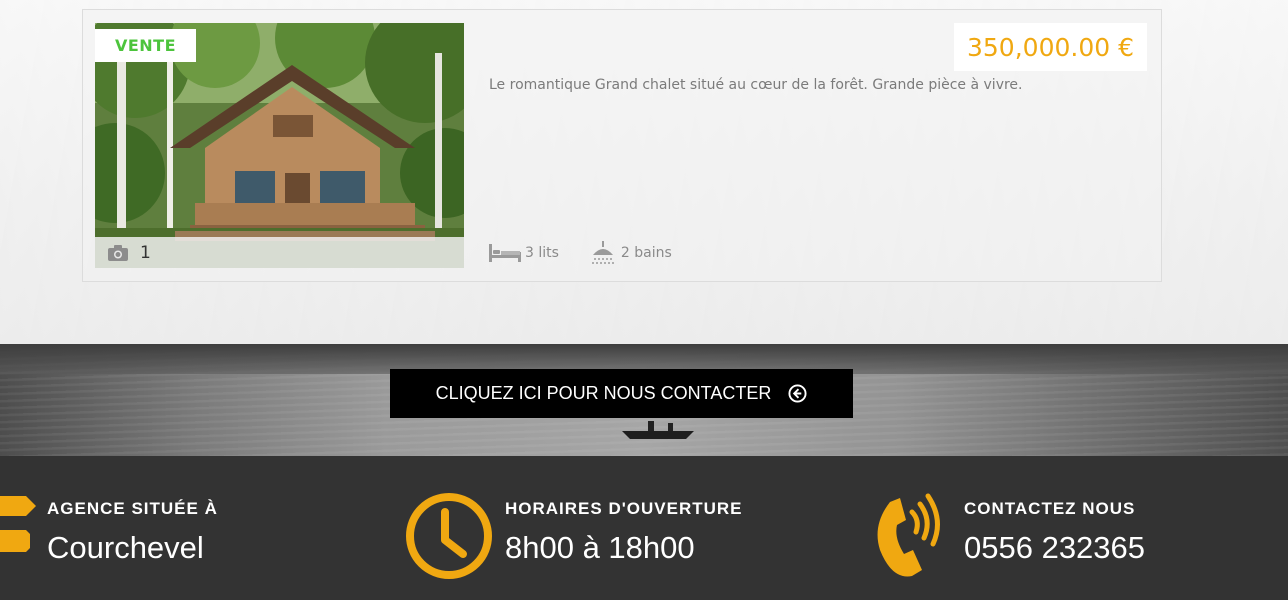 The image size is (1288, 600). What do you see at coordinates (600, 547) in the screenshot?
I see `hours-value: 8h00 à 18h00` at bounding box center [600, 547].